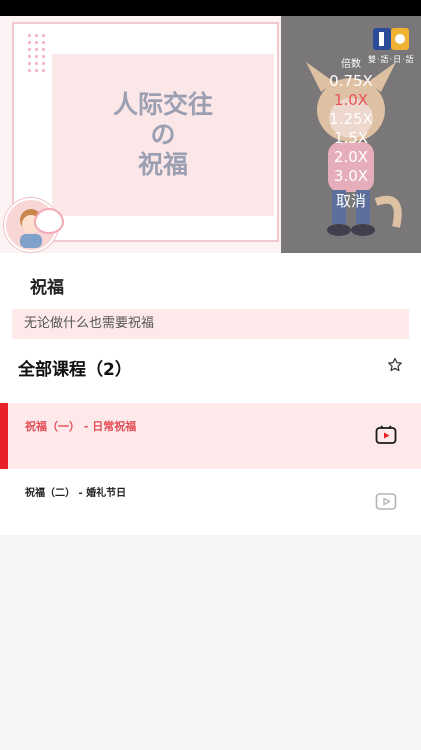  What do you see at coordinates (162, 104) in the screenshot?
I see `slide-title-line1: 人际交往` at bounding box center [162, 104].